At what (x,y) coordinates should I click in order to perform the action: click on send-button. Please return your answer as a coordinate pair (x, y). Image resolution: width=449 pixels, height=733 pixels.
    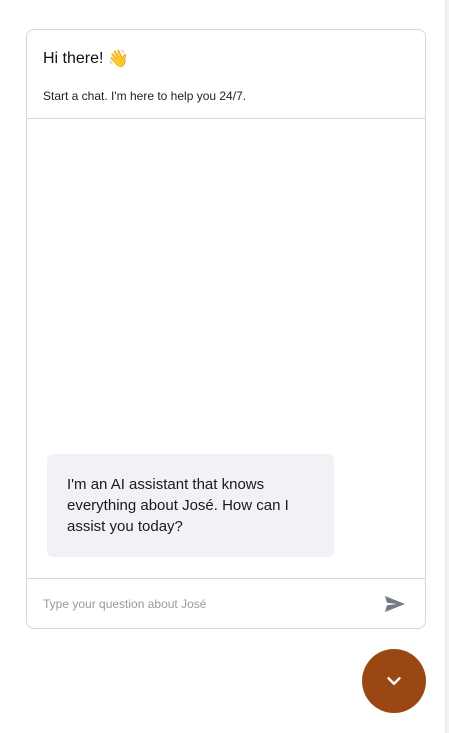
    Looking at the image, I should click on (395, 604).